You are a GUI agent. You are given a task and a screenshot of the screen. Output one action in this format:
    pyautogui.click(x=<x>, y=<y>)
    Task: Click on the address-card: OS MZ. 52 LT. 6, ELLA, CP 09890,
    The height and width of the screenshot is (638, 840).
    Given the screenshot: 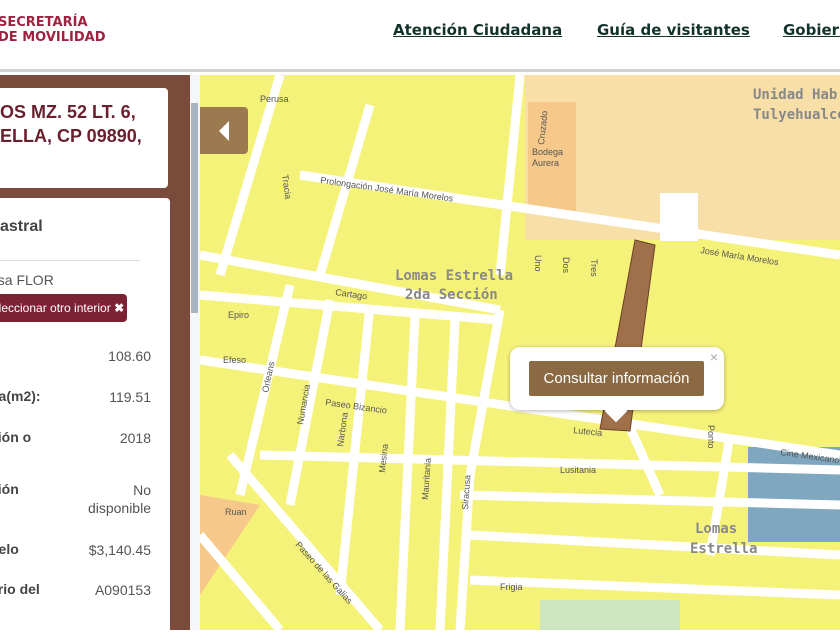 What is the action you would take?
    pyautogui.click(x=84, y=138)
    